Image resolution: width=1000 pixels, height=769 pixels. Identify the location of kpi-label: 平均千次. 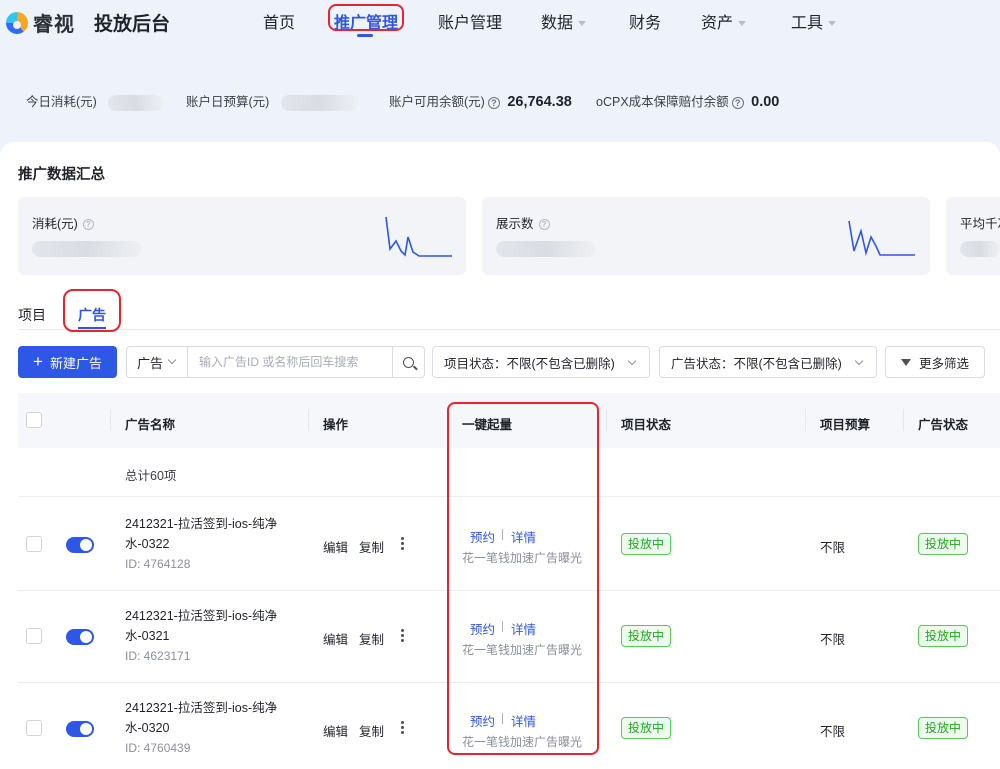
(980, 222).